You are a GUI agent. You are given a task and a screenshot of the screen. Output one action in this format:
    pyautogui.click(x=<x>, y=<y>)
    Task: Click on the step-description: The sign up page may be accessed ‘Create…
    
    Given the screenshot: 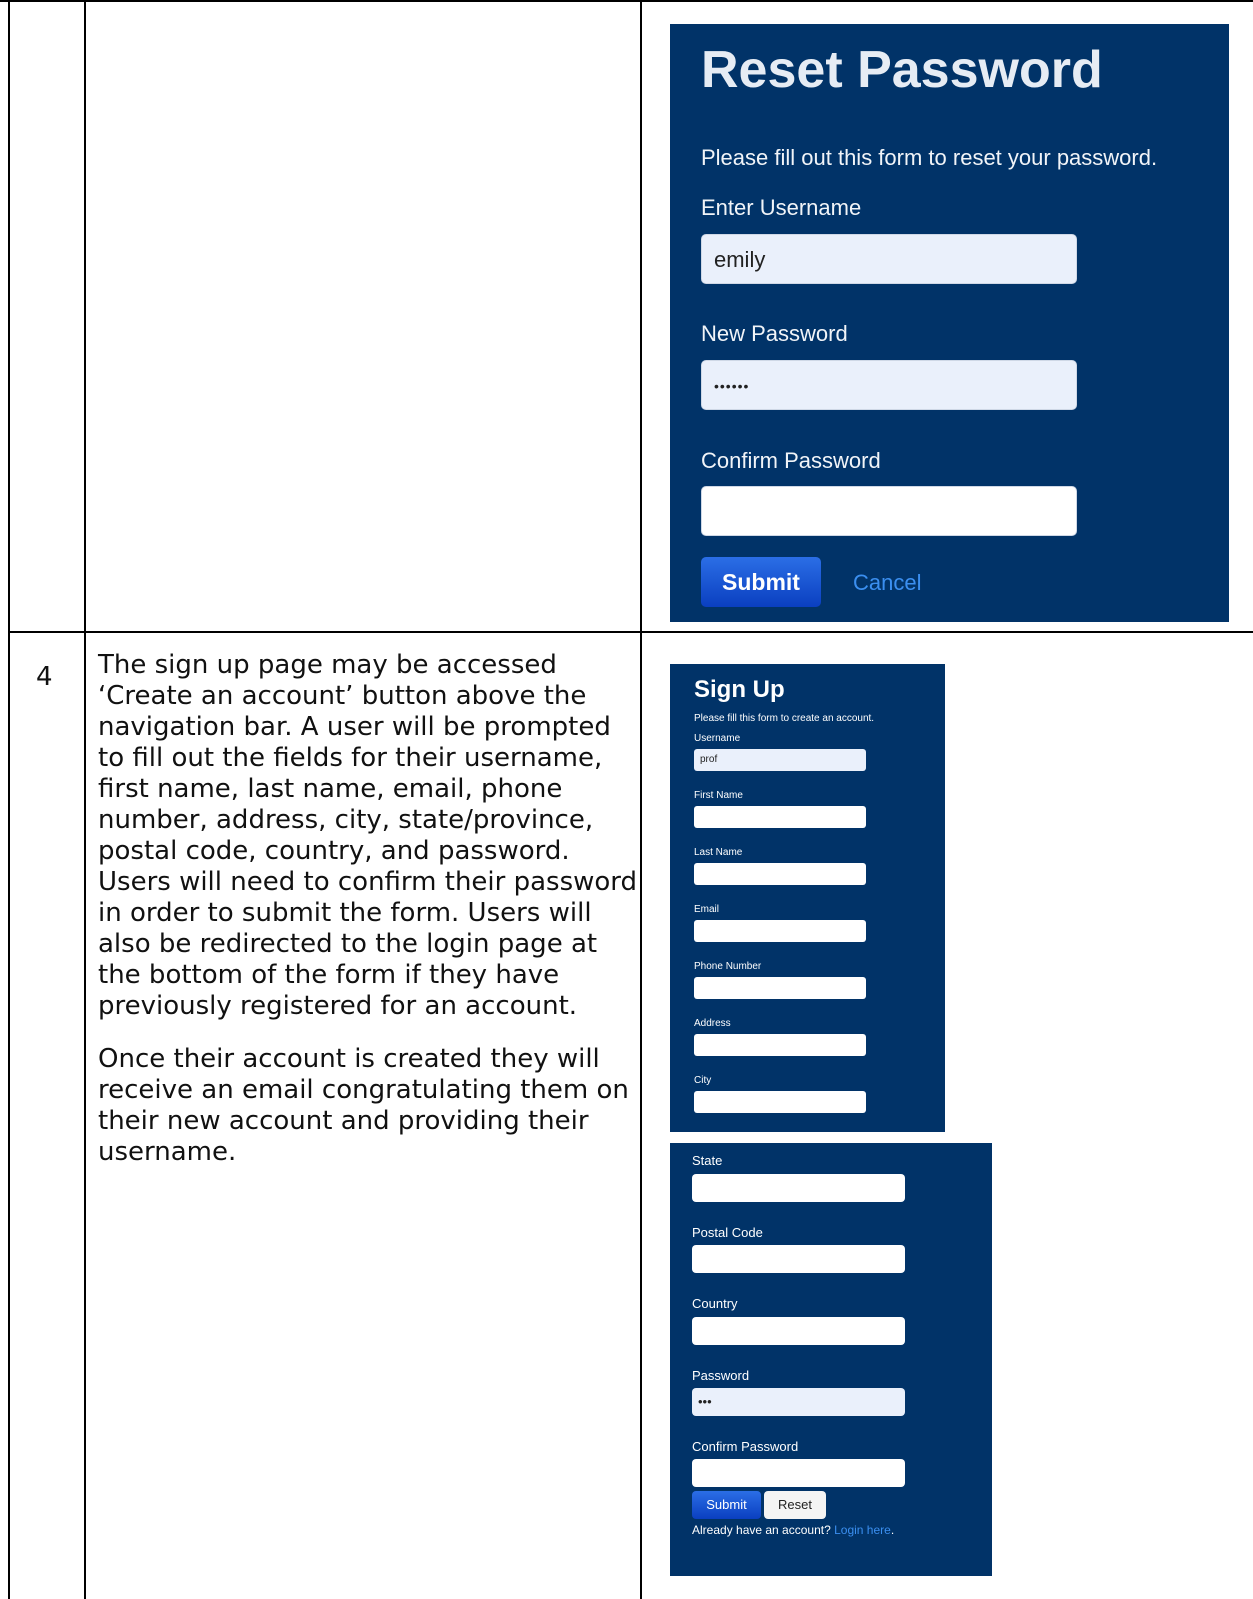 What is the action you would take?
    pyautogui.click(x=368, y=920)
    